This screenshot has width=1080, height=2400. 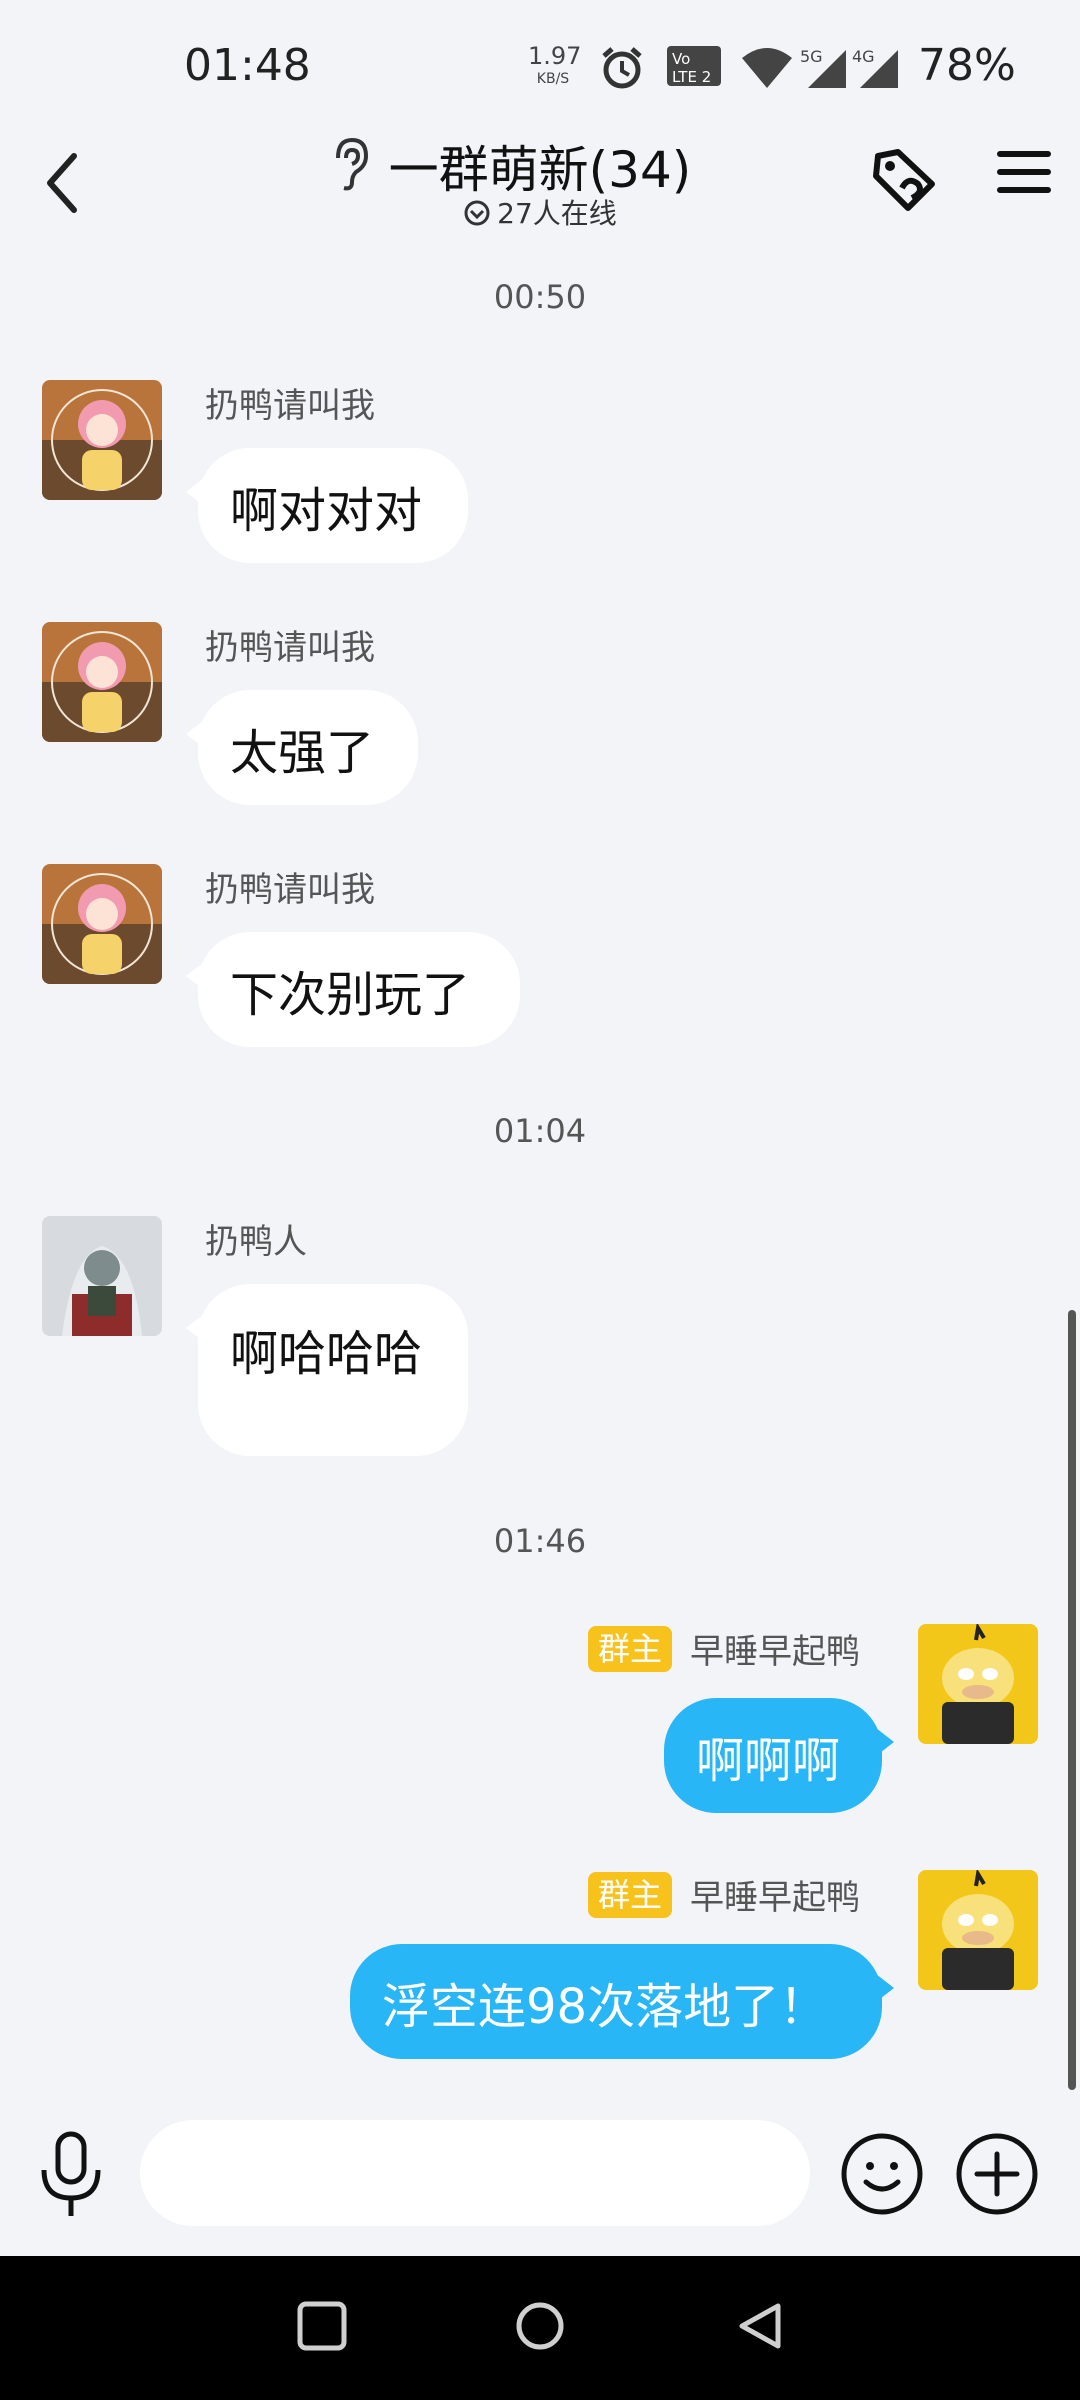 What do you see at coordinates (540, 1131) in the screenshot?
I see `timestamp: 01:04` at bounding box center [540, 1131].